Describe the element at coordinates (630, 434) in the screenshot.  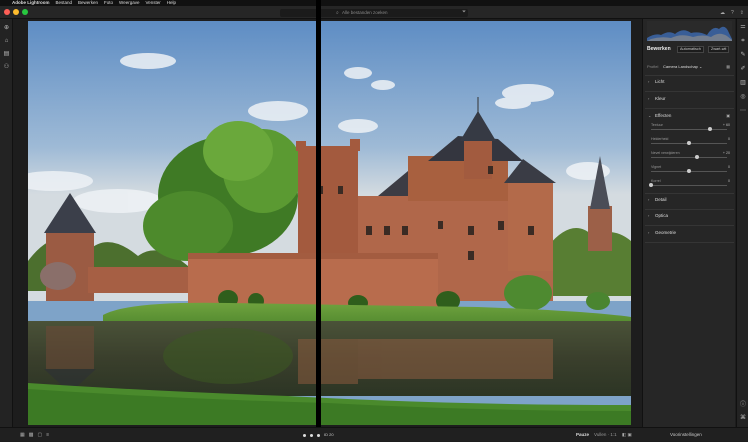
I see `split-view-icon: ▣` at that location.